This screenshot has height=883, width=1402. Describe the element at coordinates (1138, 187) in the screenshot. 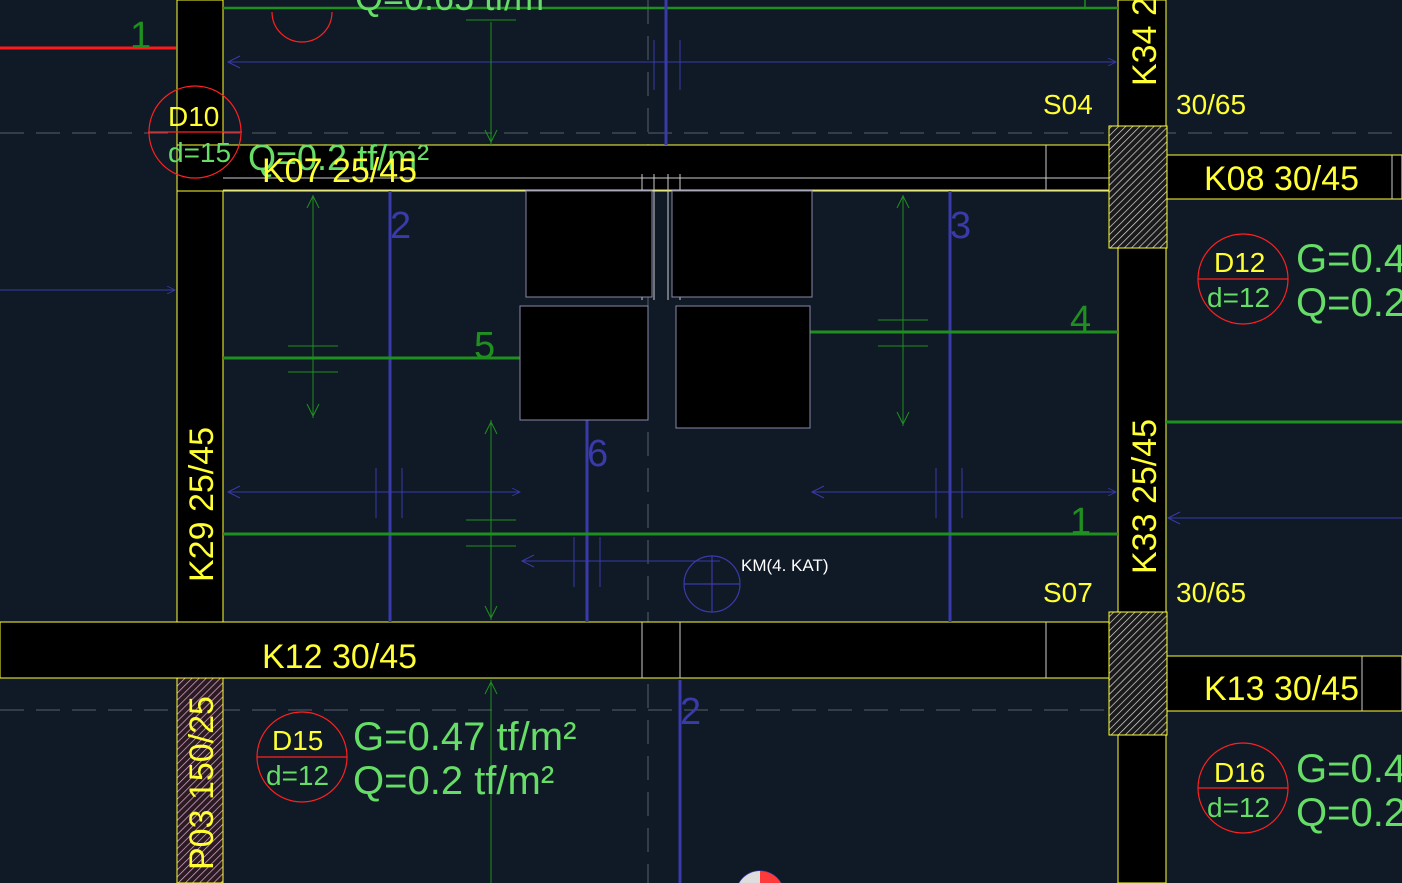

I see `column-s04` at that location.